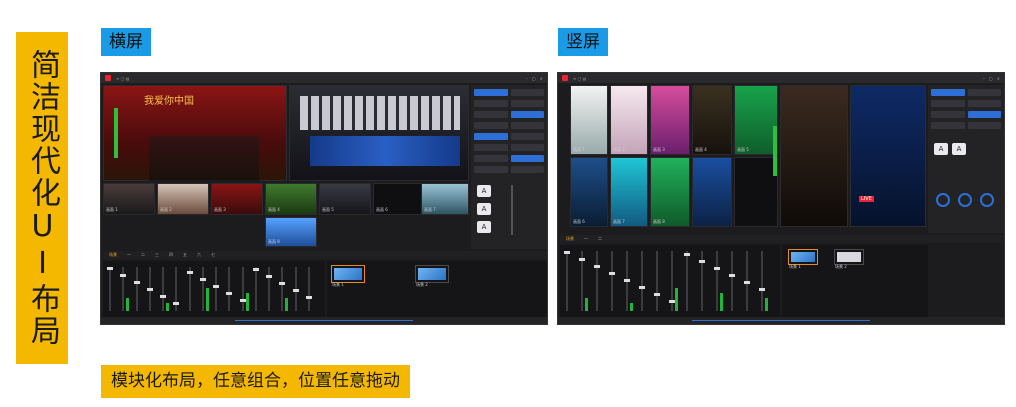 The image size is (1016, 407). I want to click on source-cell: 画面 7, so click(629, 192).